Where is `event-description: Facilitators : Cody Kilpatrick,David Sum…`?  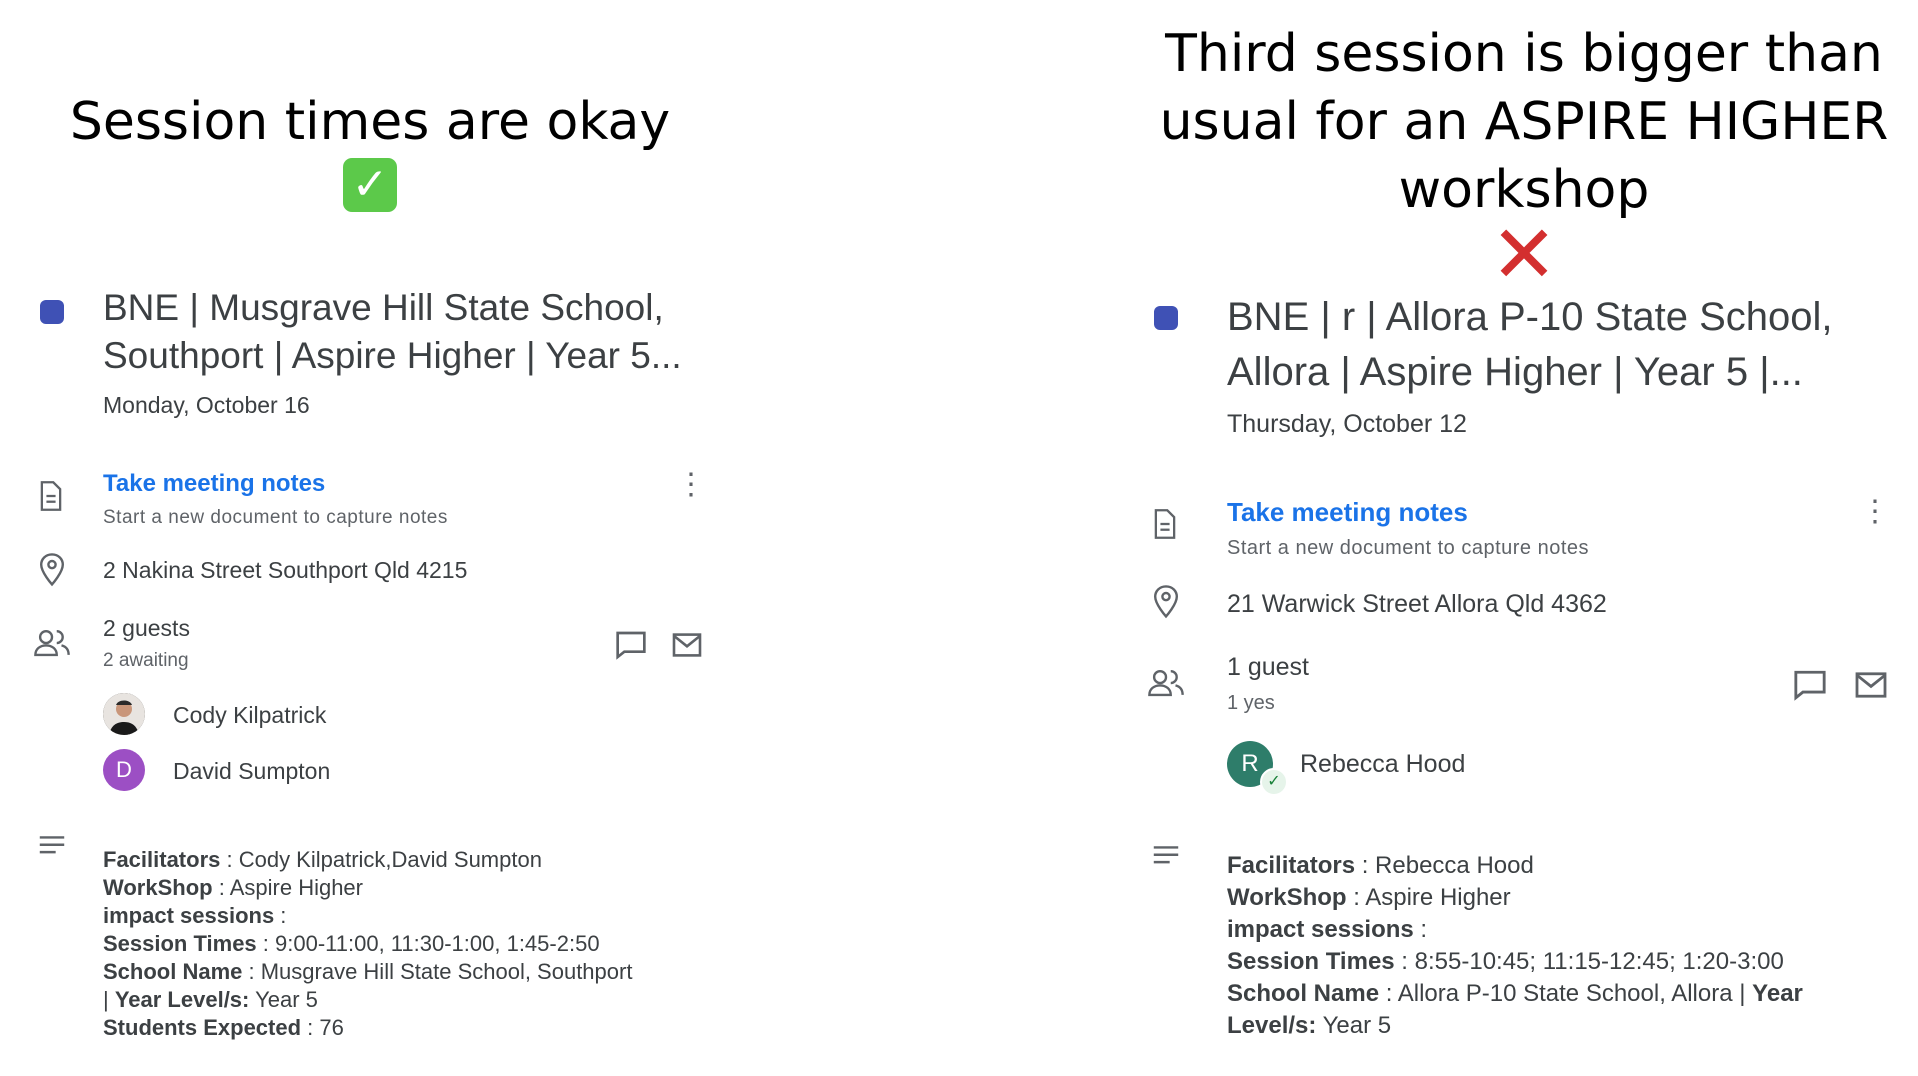
event-description: Facilitators : Cody Kilpatrick,David Sum… is located at coordinates (493, 944).